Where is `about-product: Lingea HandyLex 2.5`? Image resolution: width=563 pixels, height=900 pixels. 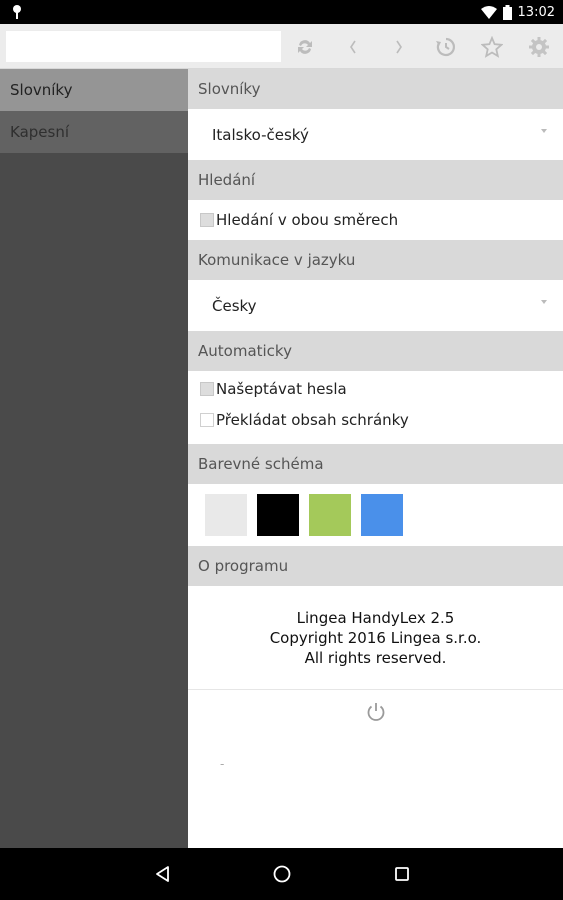 about-product: Lingea HandyLex 2.5 is located at coordinates (375, 617).